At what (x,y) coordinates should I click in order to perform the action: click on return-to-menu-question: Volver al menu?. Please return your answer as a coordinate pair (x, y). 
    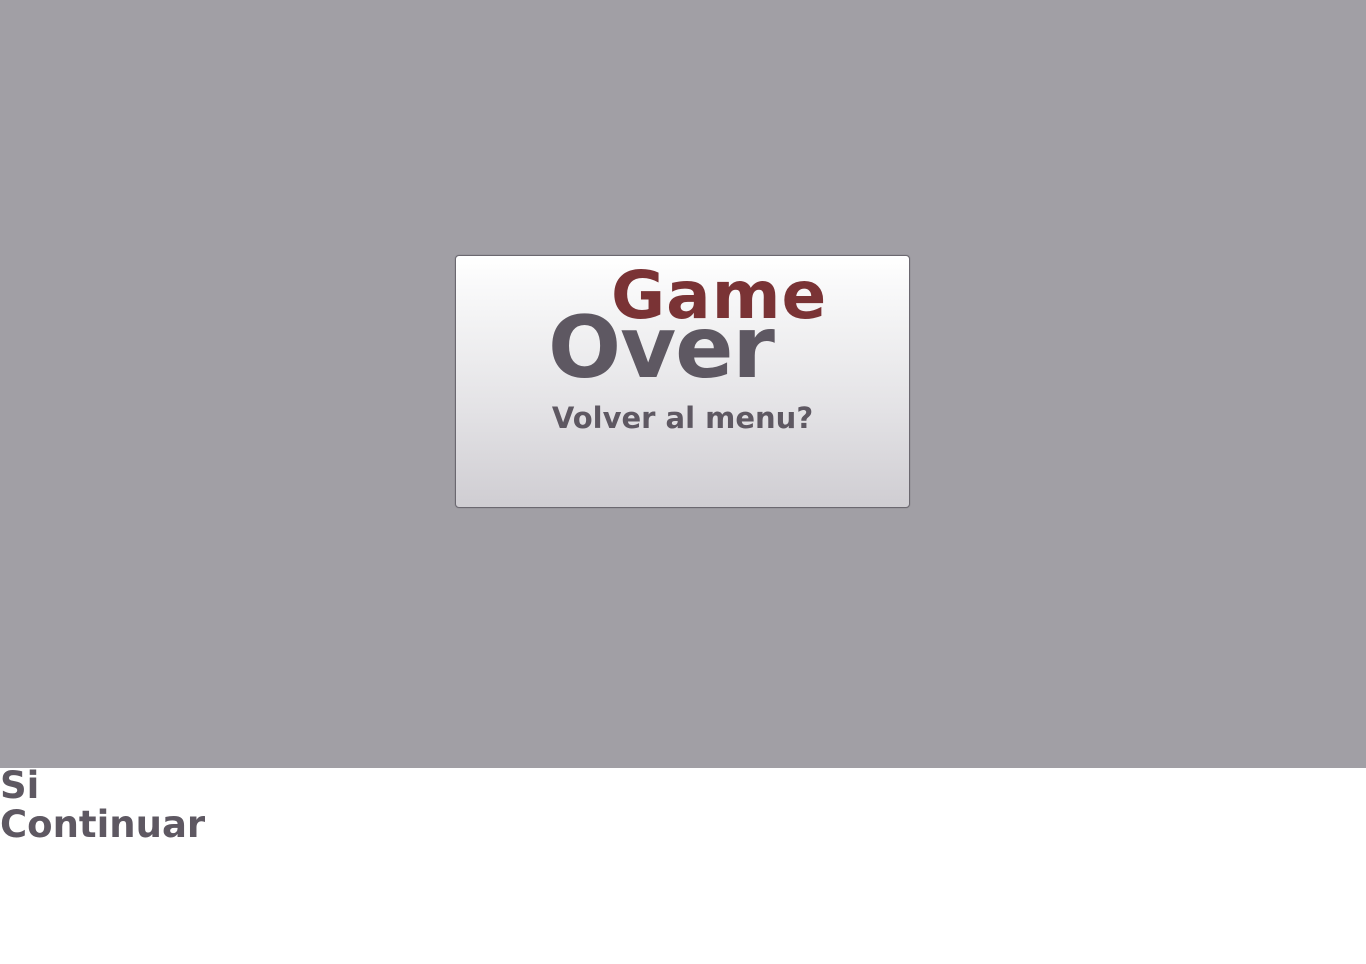
    Looking at the image, I should click on (682, 418).